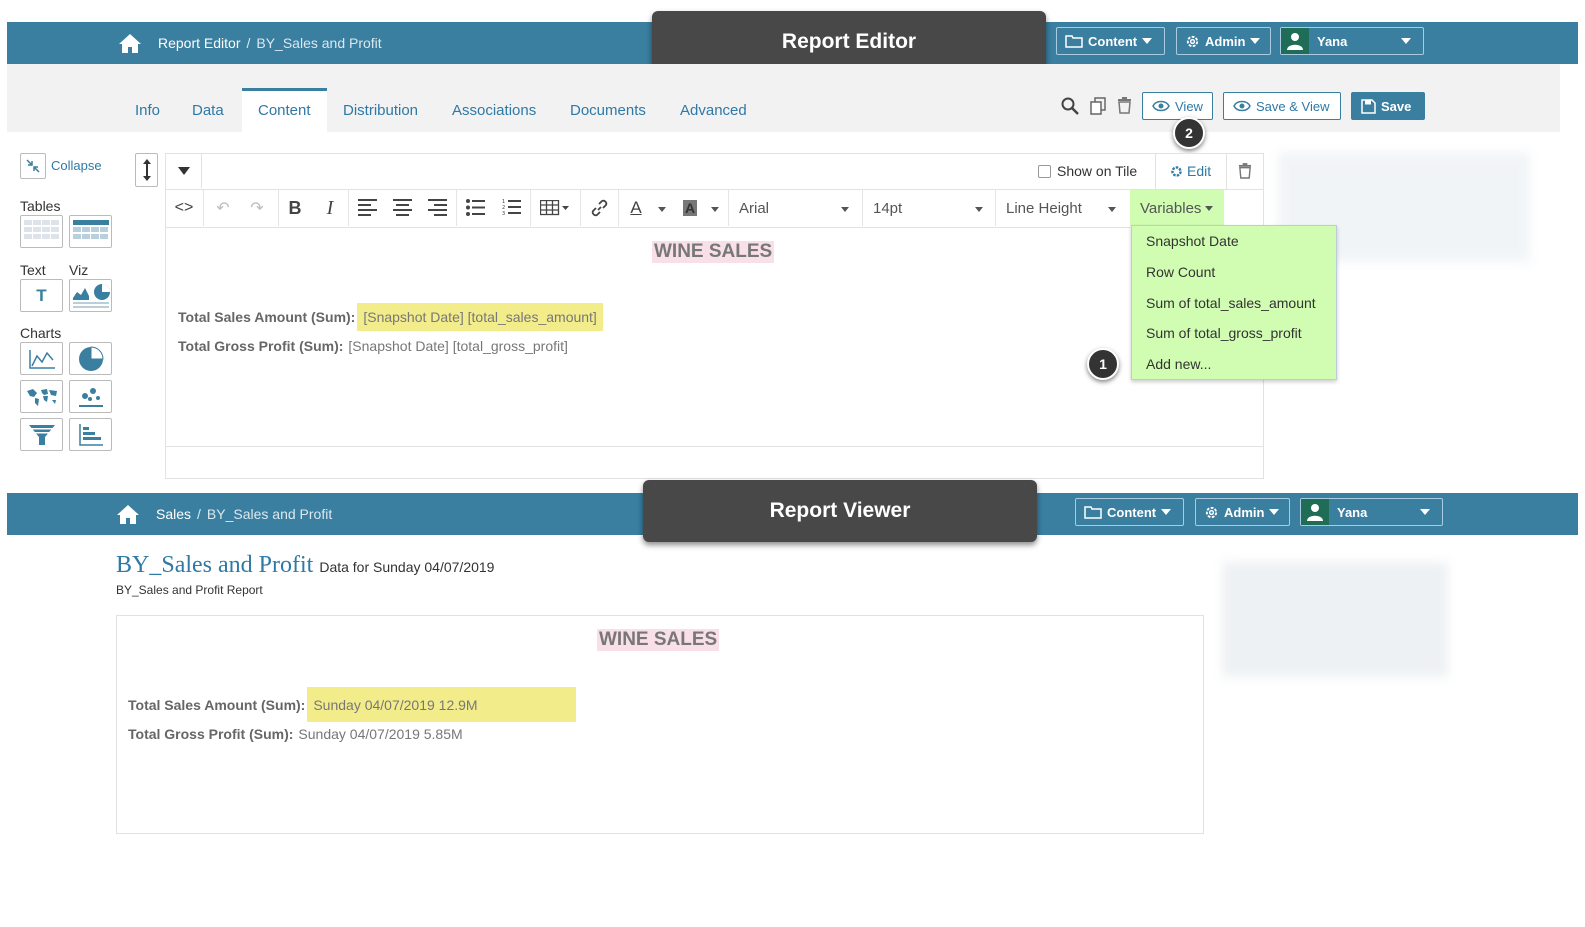 Image resolution: width=1585 pixels, height=927 pixels. I want to click on bold-icon: B, so click(295, 208).